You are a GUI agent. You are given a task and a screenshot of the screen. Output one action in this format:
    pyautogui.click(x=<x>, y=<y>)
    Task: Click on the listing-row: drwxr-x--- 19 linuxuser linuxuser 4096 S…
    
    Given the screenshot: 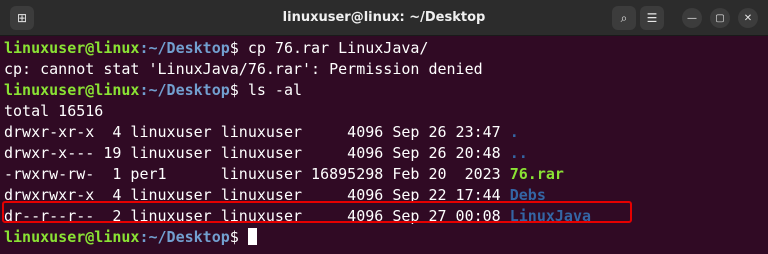 What is the action you would take?
    pyautogui.click(x=386, y=153)
    